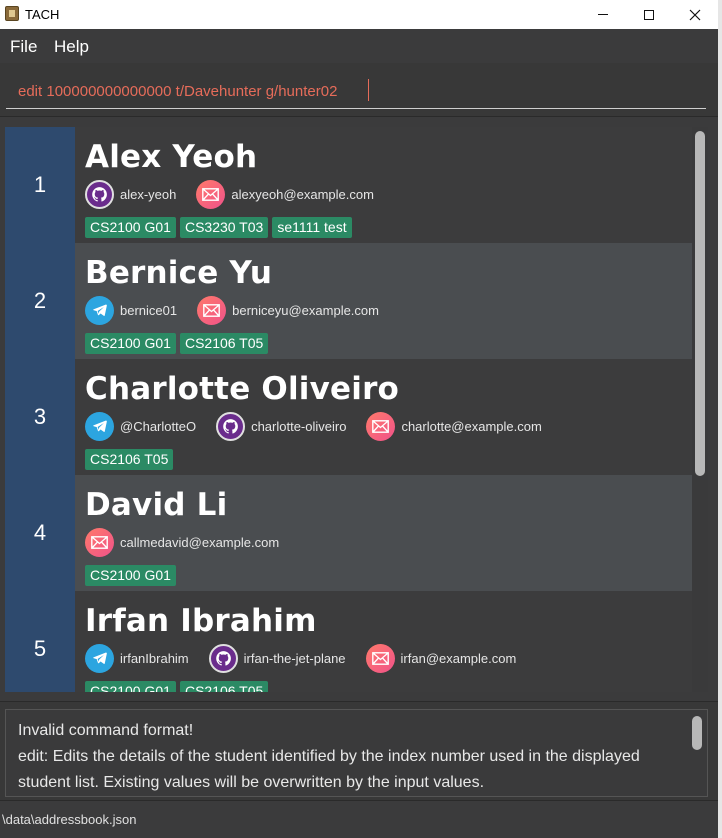 The image size is (722, 838). What do you see at coordinates (720, 419) in the screenshot?
I see `background-strip` at bounding box center [720, 419].